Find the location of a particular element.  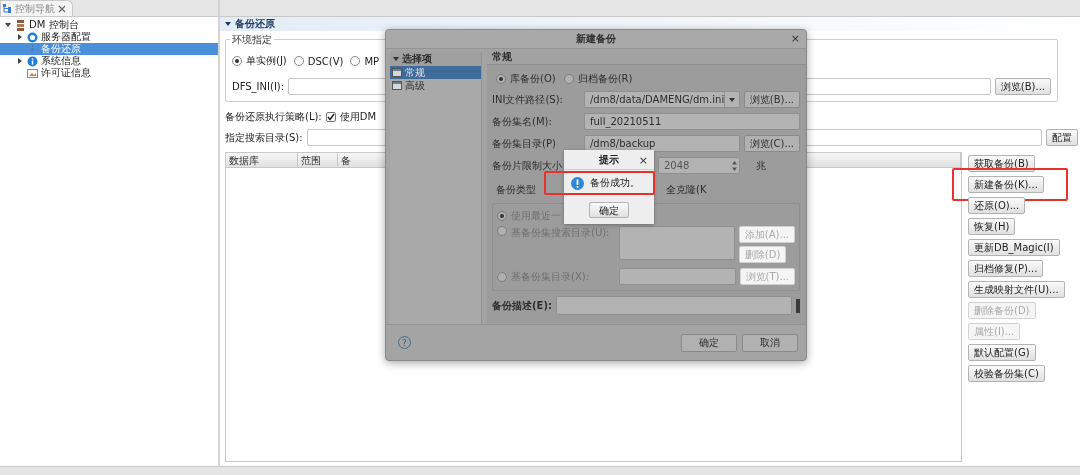

field-label: 备份集目录(P) is located at coordinates (524, 143).